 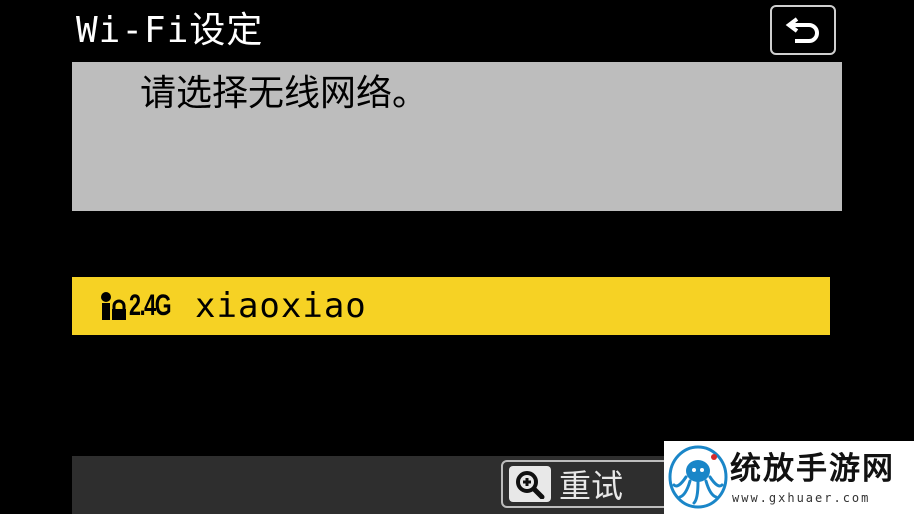 What do you see at coordinates (812, 469) in the screenshot?
I see `watermark-title: 统放手游网` at bounding box center [812, 469].